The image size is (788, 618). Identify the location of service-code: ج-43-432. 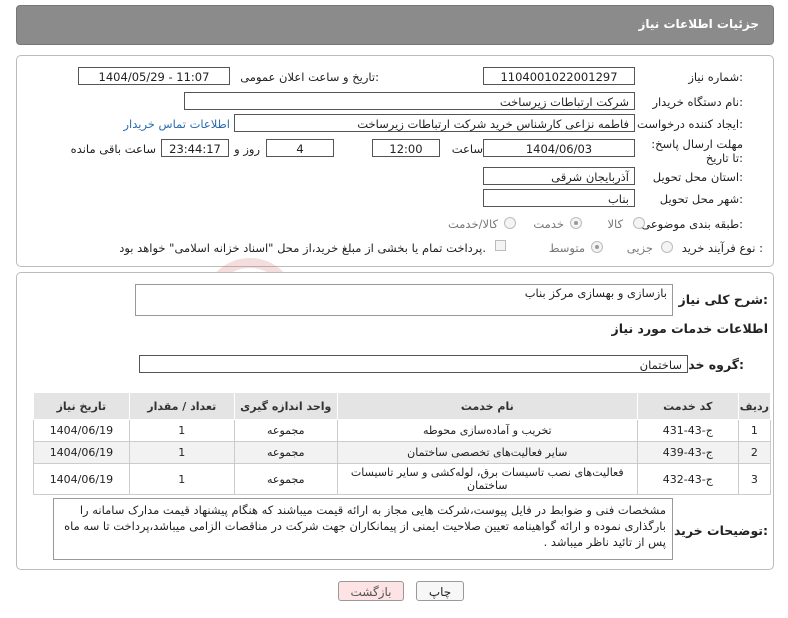
(687, 479).